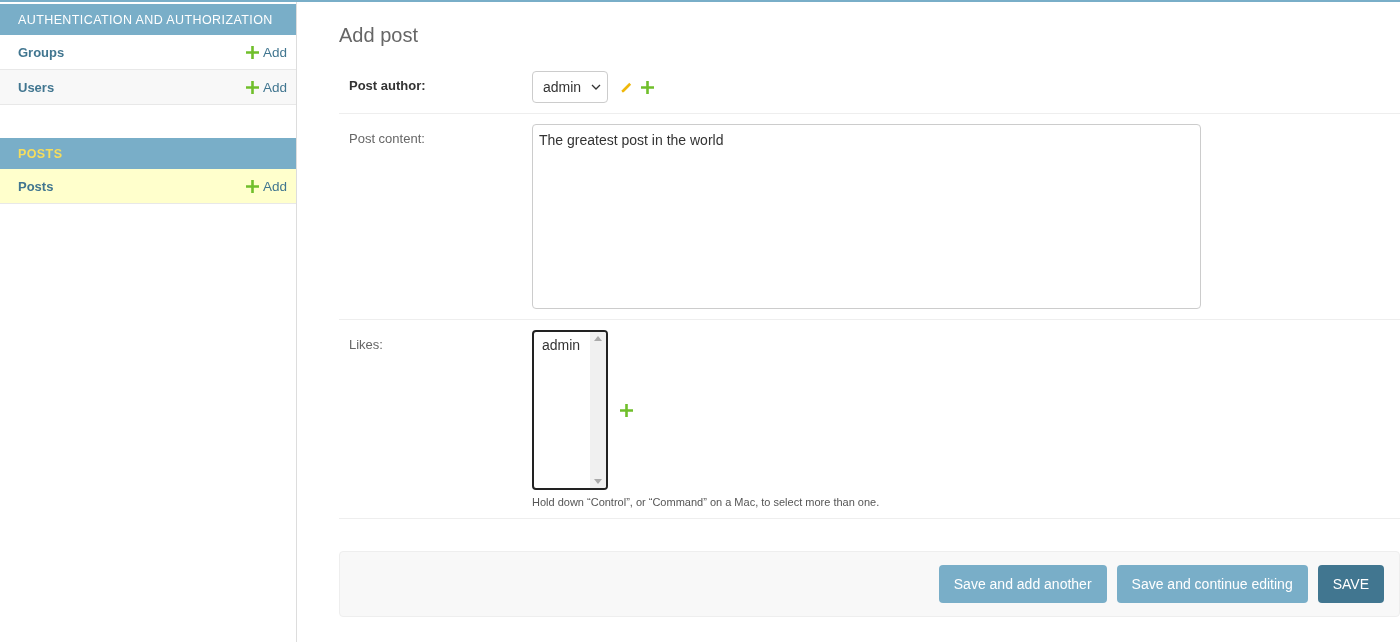  I want to click on field-label: Likes:, so click(366, 345).